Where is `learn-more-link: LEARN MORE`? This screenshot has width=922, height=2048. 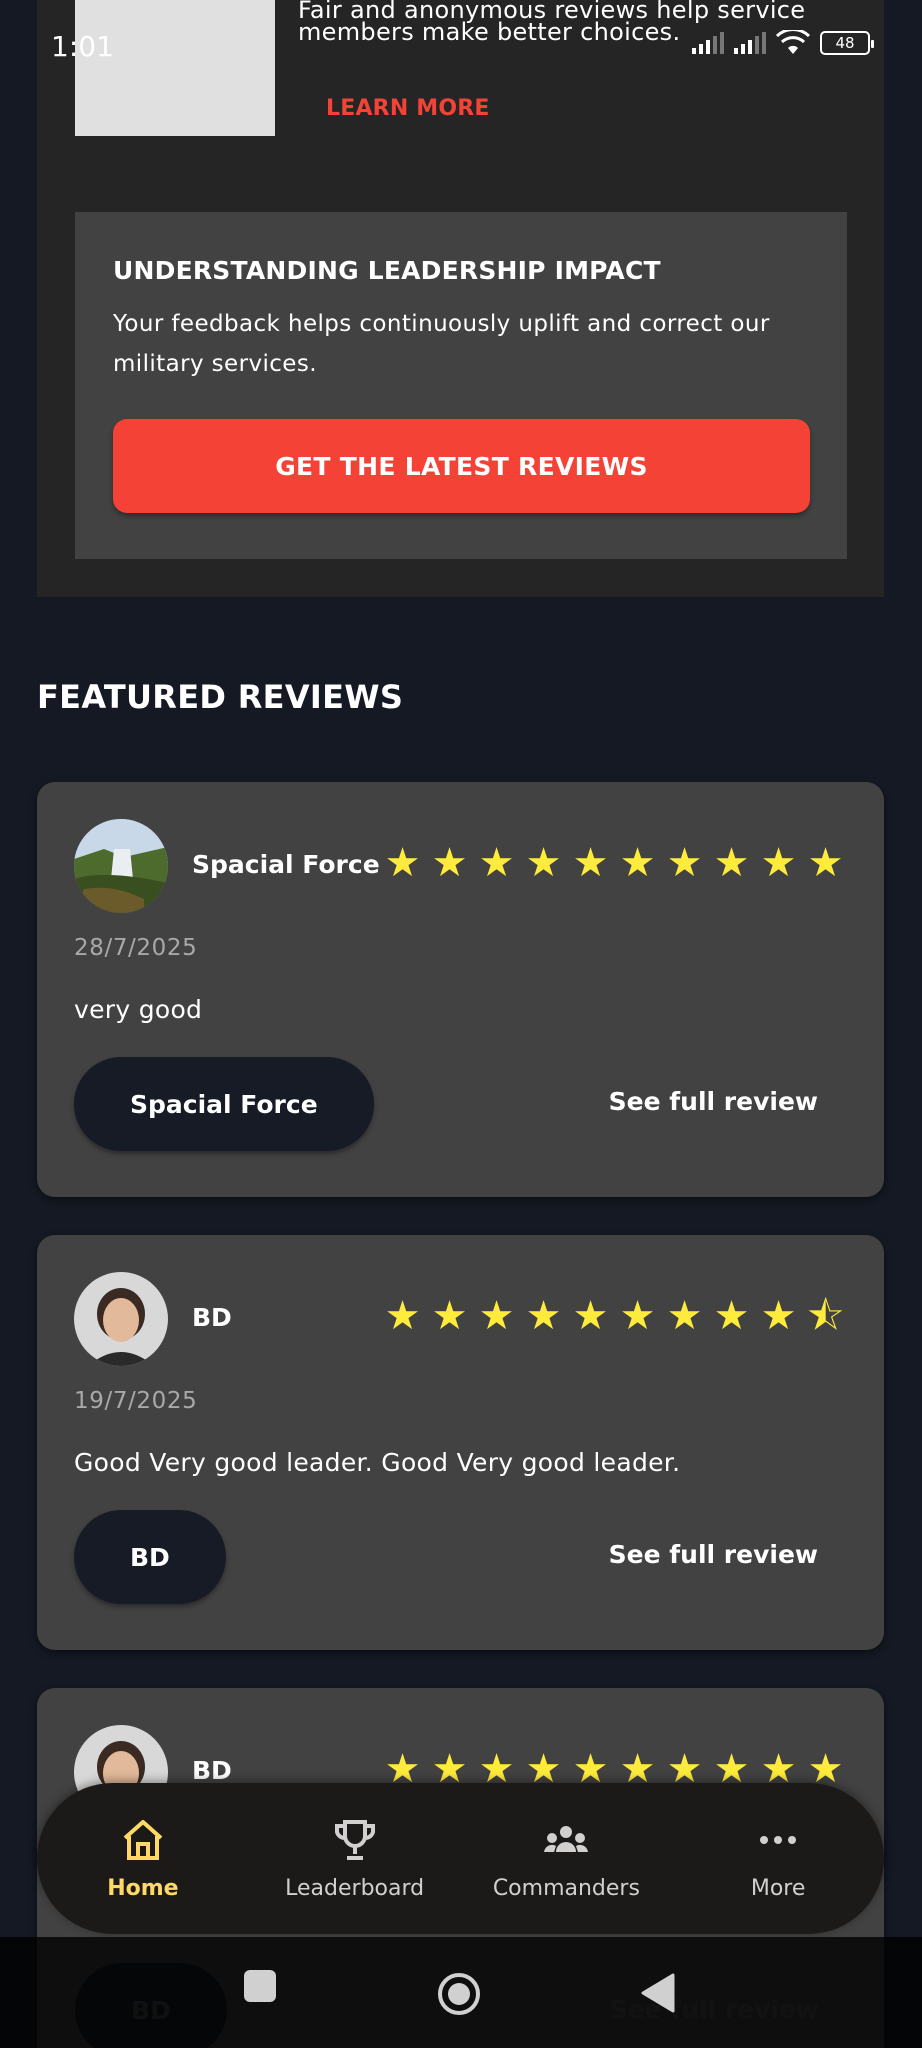 learn-more-link: LEARN MORE is located at coordinates (408, 108).